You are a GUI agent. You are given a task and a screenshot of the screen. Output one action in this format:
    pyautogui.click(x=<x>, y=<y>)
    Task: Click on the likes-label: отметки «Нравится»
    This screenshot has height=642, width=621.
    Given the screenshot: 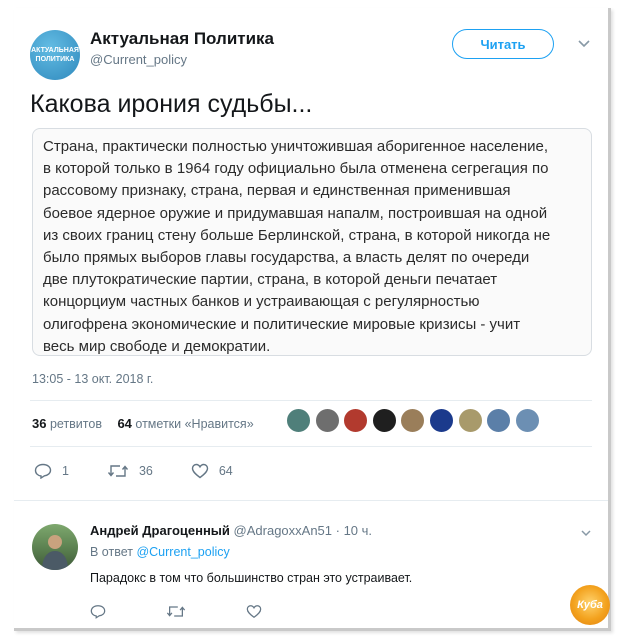 What is the action you would take?
    pyautogui.click(x=194, y=424)
    